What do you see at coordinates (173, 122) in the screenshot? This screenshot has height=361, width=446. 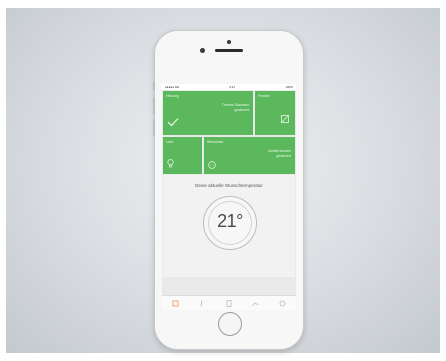 I see `check-icon` at bounding box center [173, 122].